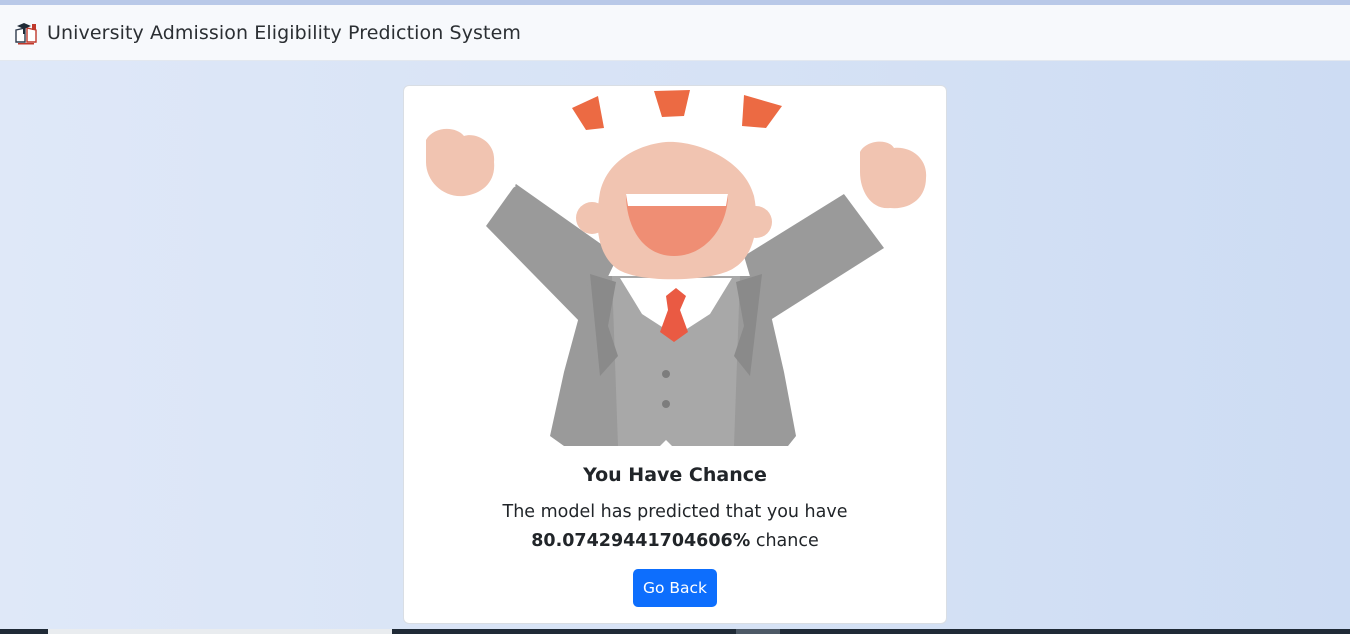 This screenshot has width=1350, height=634. What do you see at coordinates (675, 631) in the screenshot?
I see `taskbar-strip` at bounding box center [675, 631].